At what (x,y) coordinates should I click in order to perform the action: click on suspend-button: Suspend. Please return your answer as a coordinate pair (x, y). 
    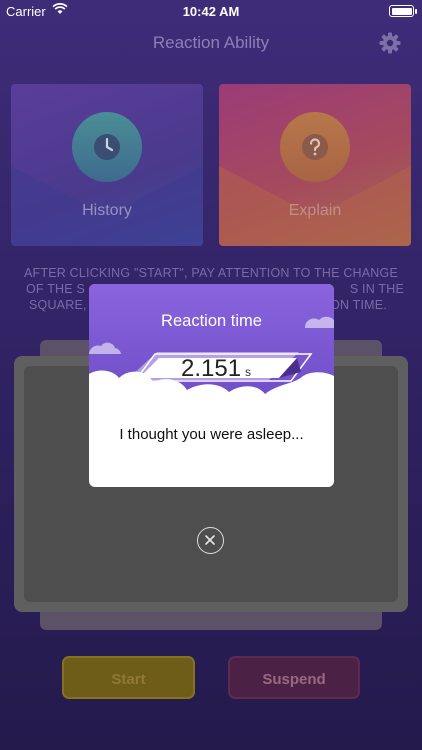
    Looking at the image, I should click on (294, 677).